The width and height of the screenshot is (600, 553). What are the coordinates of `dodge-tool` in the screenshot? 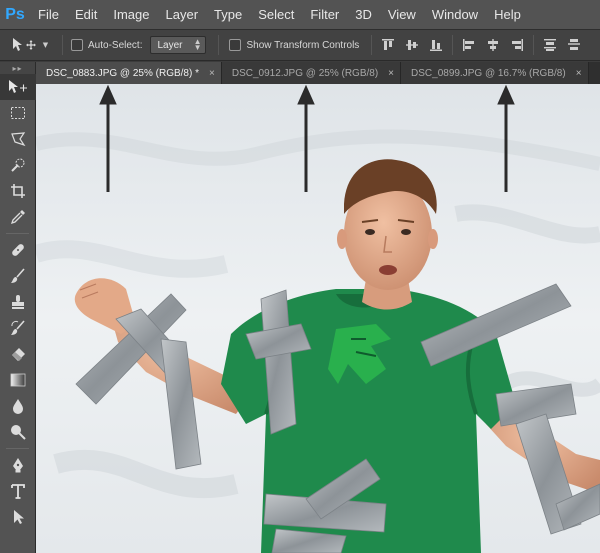 It's located at (18, 432).